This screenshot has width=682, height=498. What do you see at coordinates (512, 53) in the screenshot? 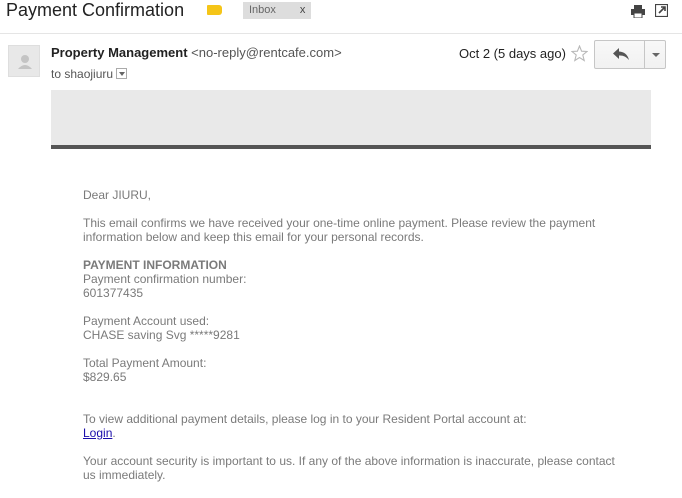
I see `email-date: Oct 2 (5 days ago)` at bounding box center [512, 53].